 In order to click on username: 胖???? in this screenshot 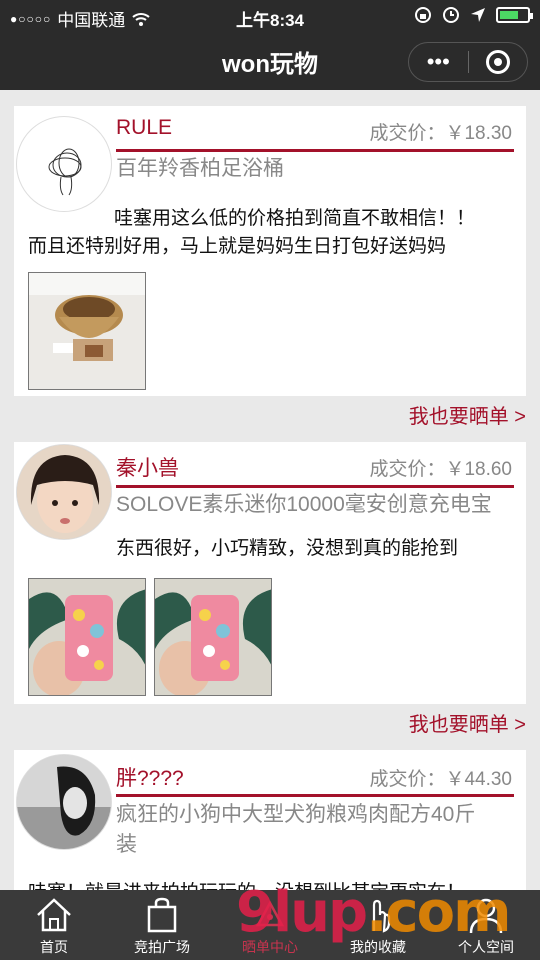, I will do `click(150, 778)`.